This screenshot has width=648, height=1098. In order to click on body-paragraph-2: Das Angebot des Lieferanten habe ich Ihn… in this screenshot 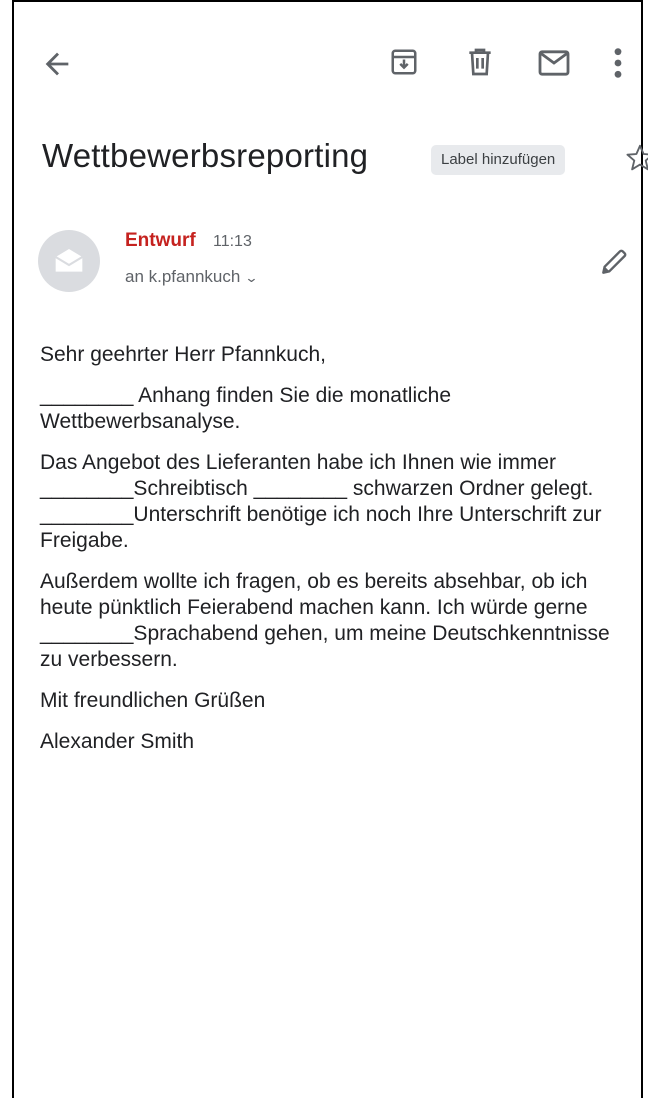, I will do `click(321, 501)`.